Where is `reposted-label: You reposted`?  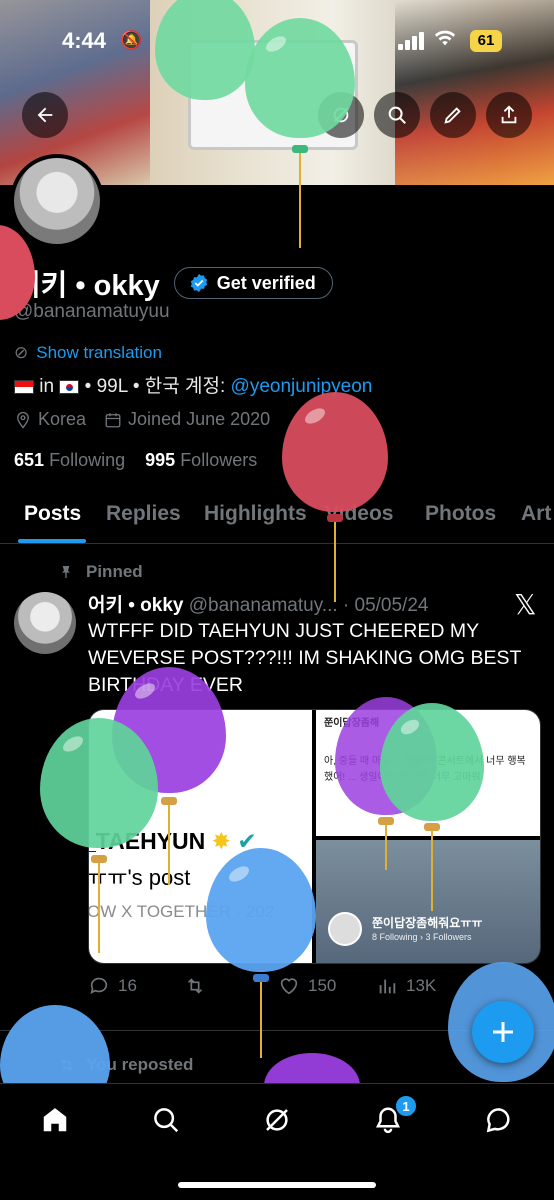
reposted-label: You reposted is located at coordinates (140, 1064).